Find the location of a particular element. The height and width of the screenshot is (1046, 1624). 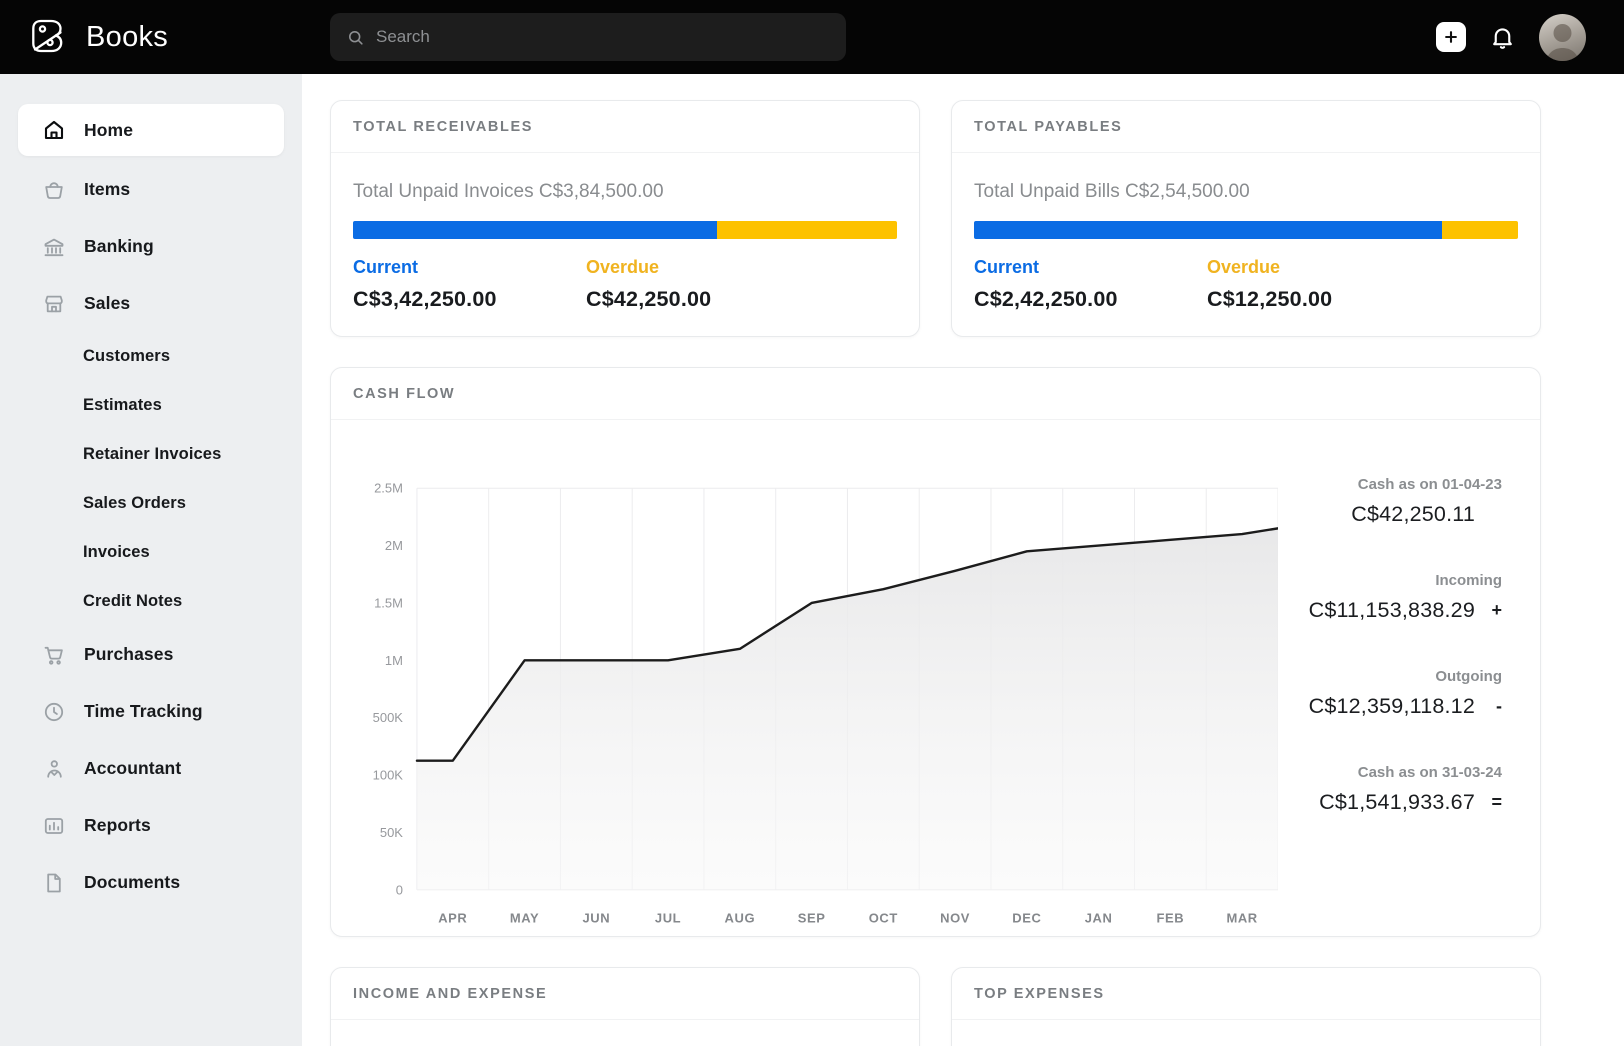

sidebar-item-home: Home is located at coordinates (151, 130).